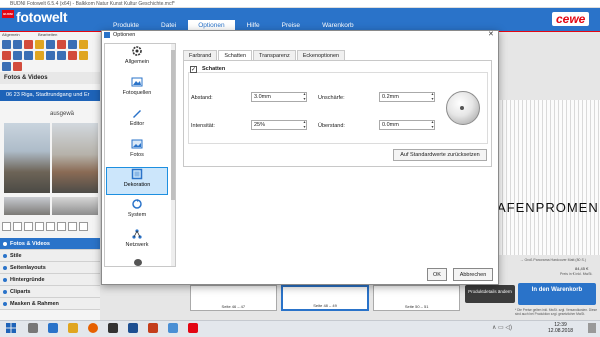 The image size is (600, 337). What do you see at coordinates (39, 55) in the screenshot?
I see `text-icon` at bounding box center [39, 55].